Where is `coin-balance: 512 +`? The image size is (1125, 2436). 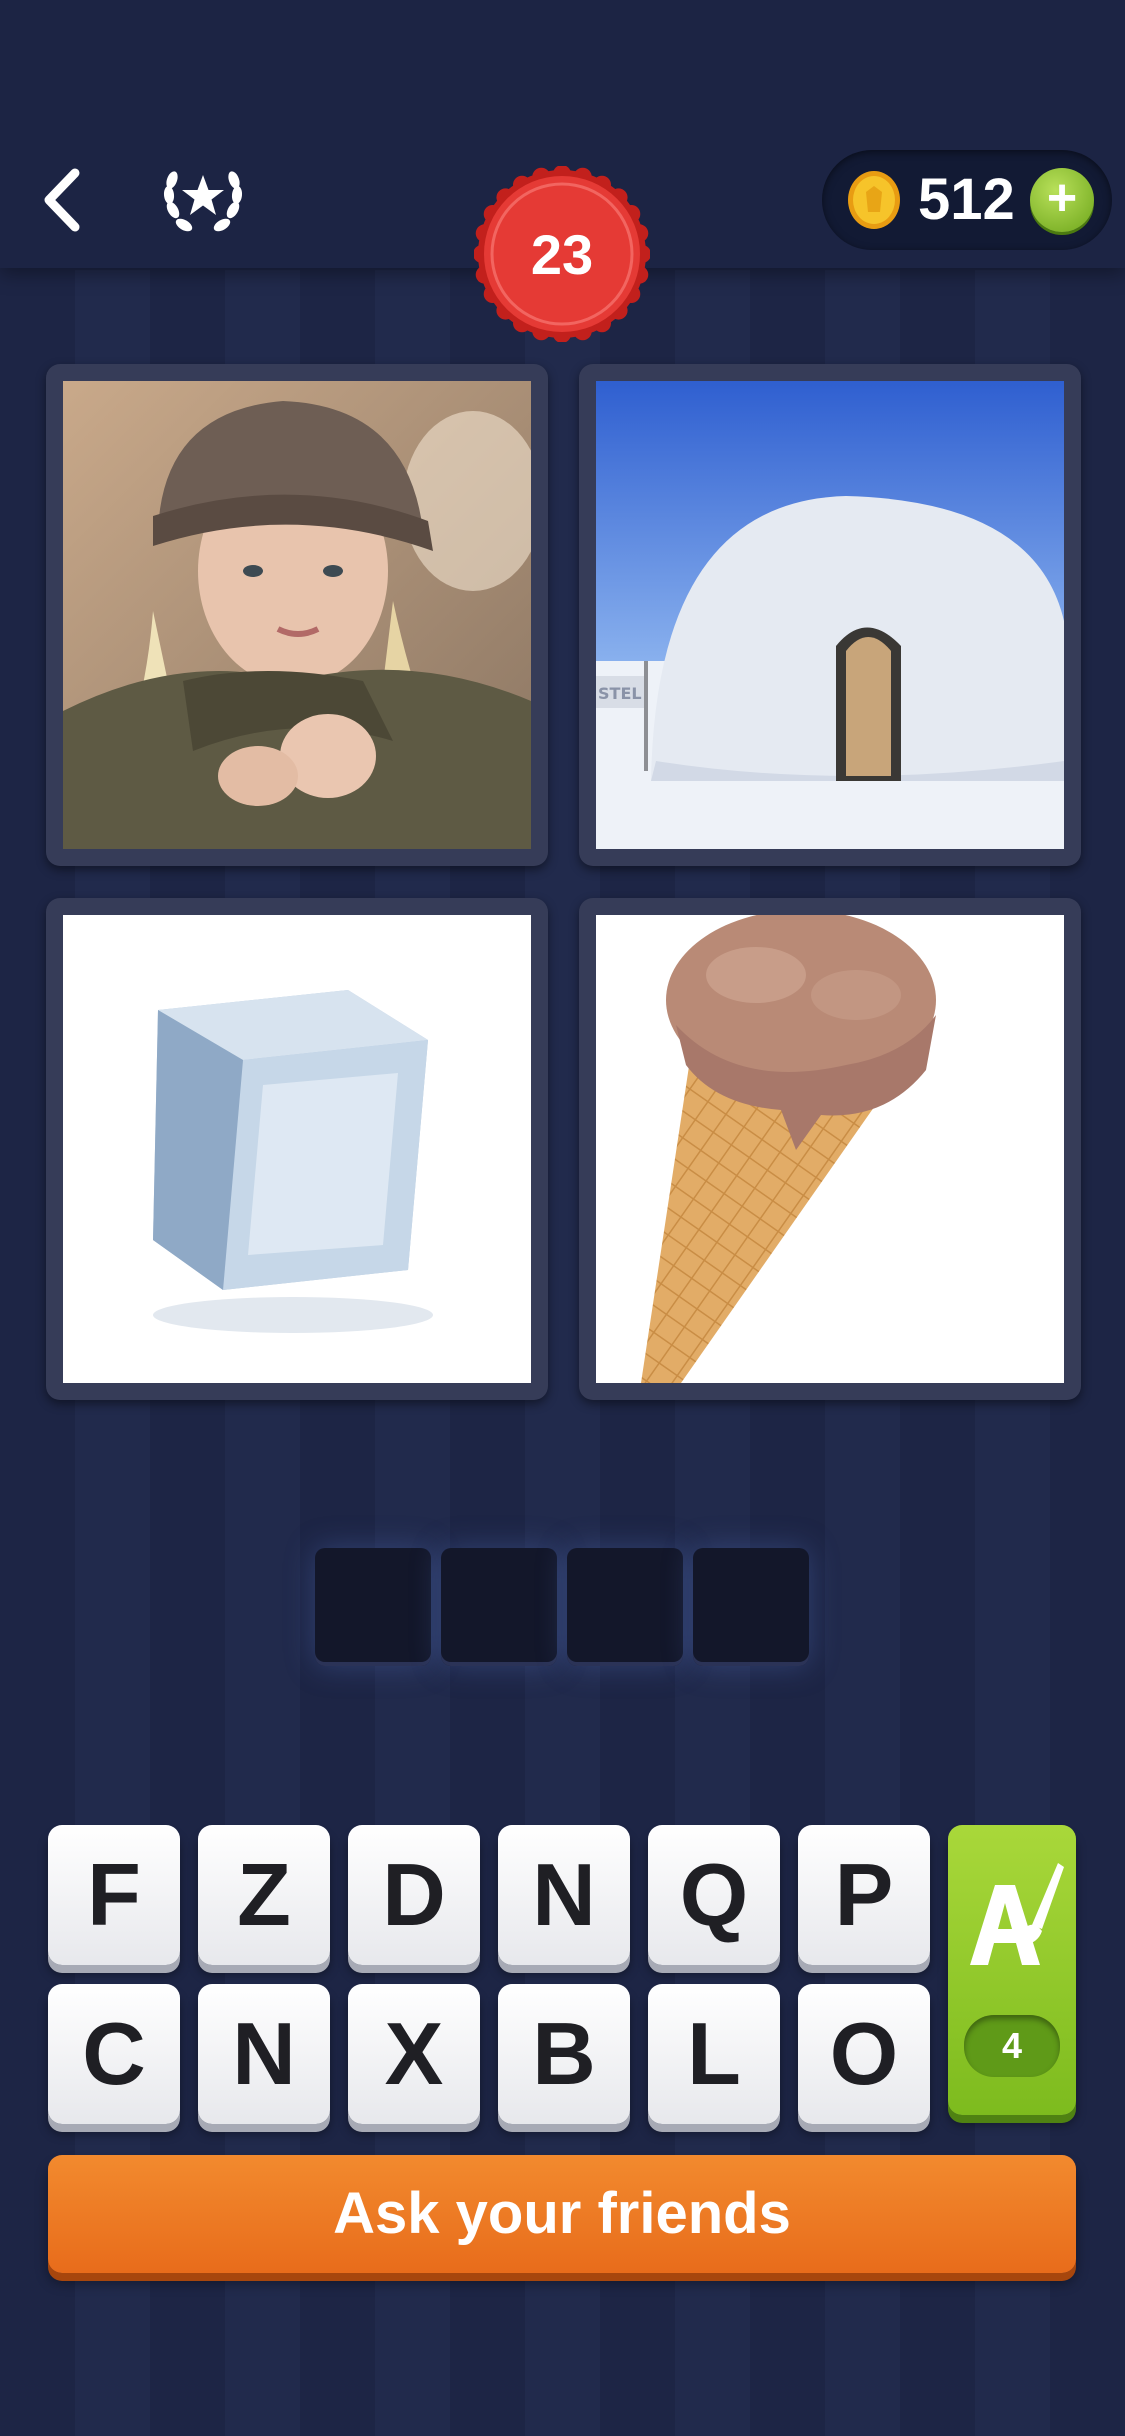 coin-balance: 512 + is located at coordinates (967, 200).